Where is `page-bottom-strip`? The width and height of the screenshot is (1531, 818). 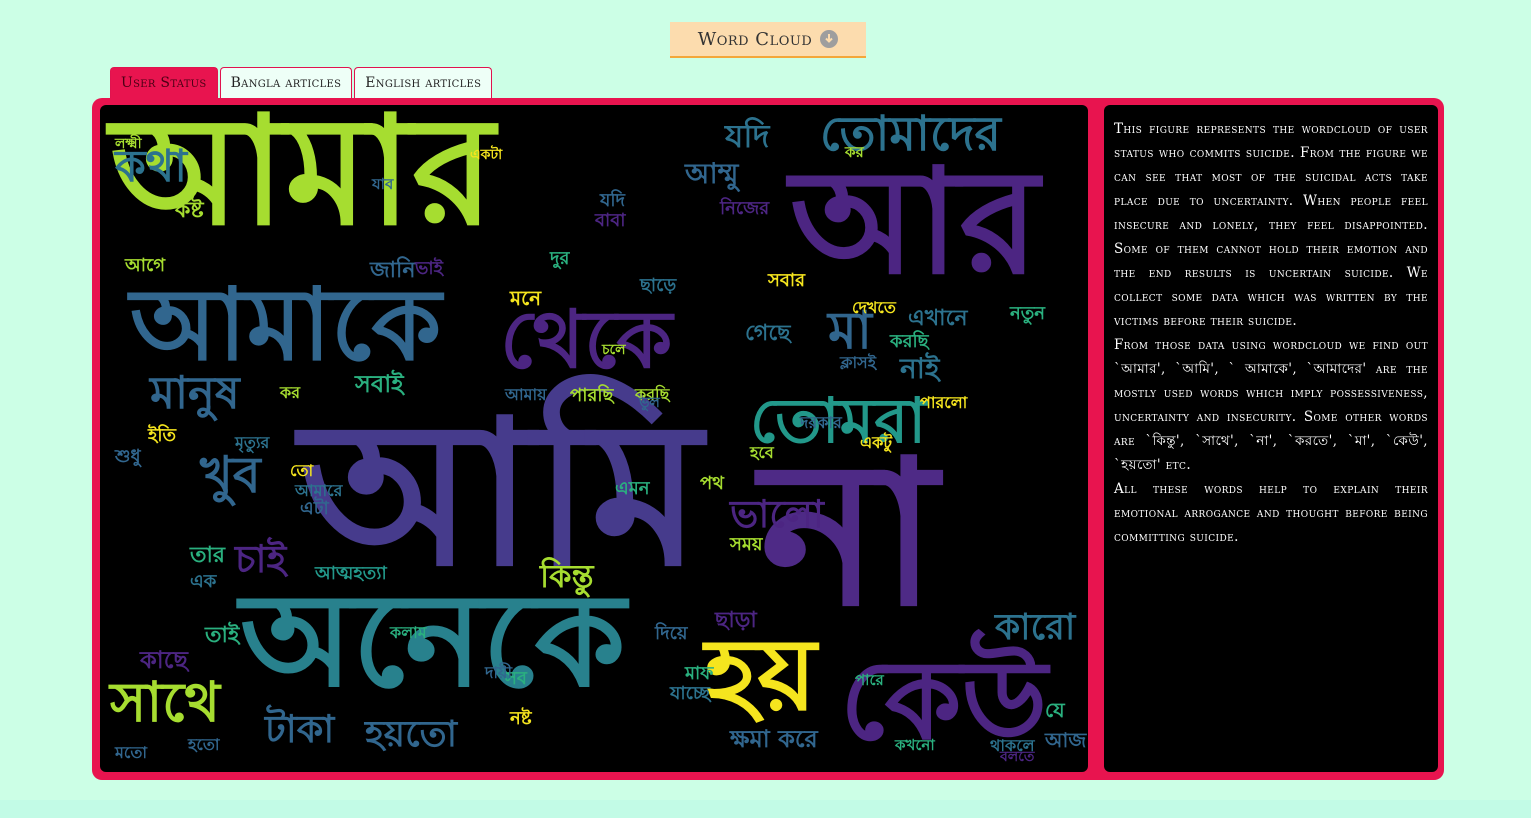 page-bottom-strip is located at coordinates (765, 809).